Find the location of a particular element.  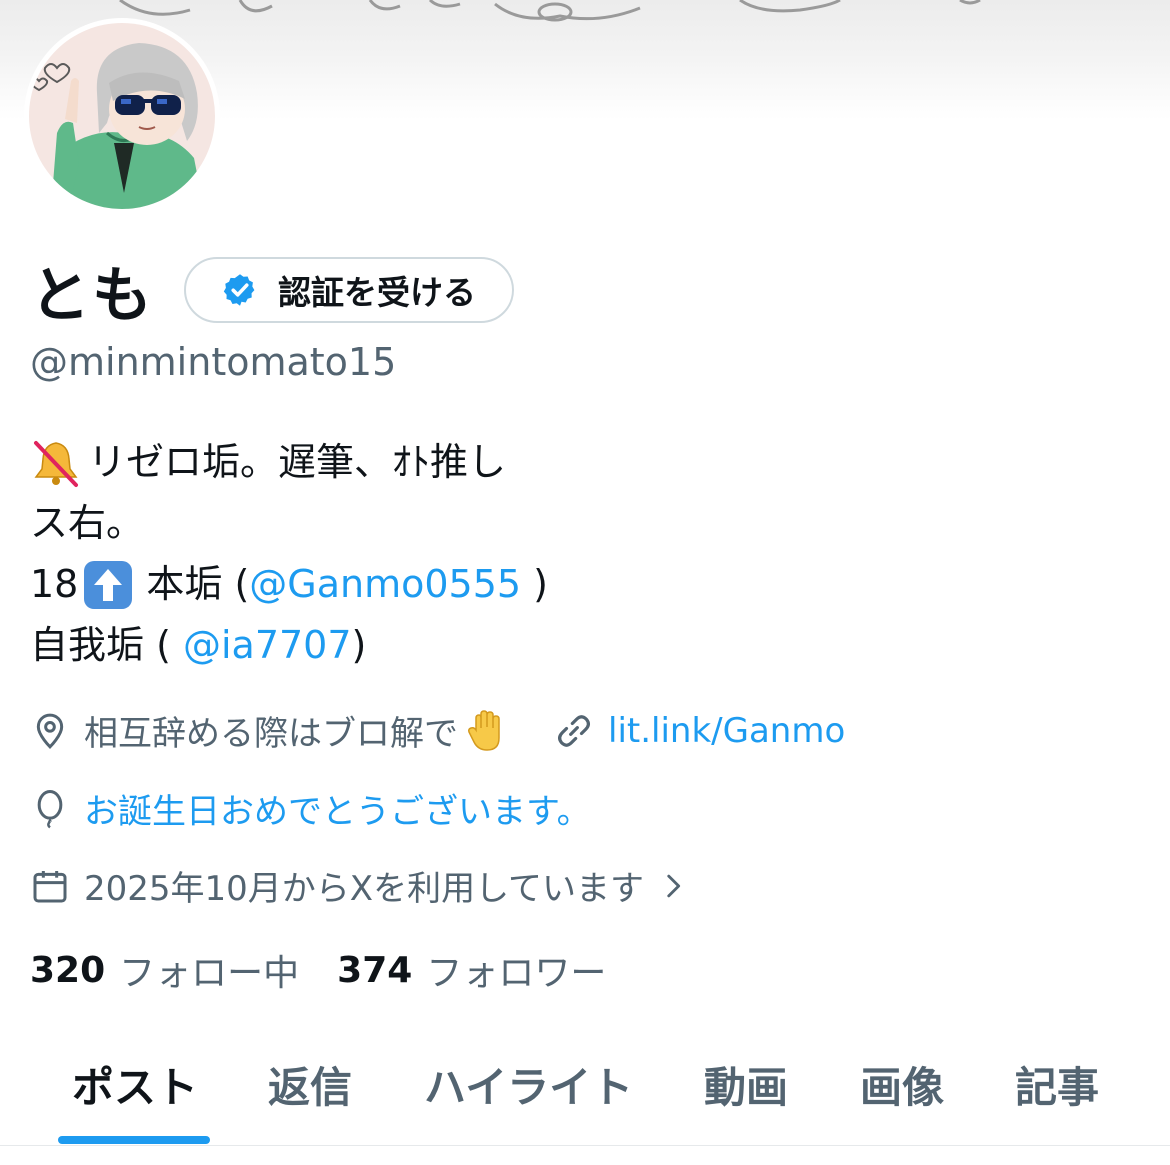

tab-replies: 返信 is located at coordinates (310, 1084).